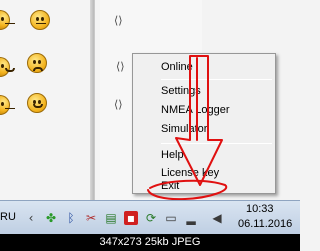 This screenshot has height=251, width=320. I want to click on app-tray-icon: ▪, so click(131, 218).